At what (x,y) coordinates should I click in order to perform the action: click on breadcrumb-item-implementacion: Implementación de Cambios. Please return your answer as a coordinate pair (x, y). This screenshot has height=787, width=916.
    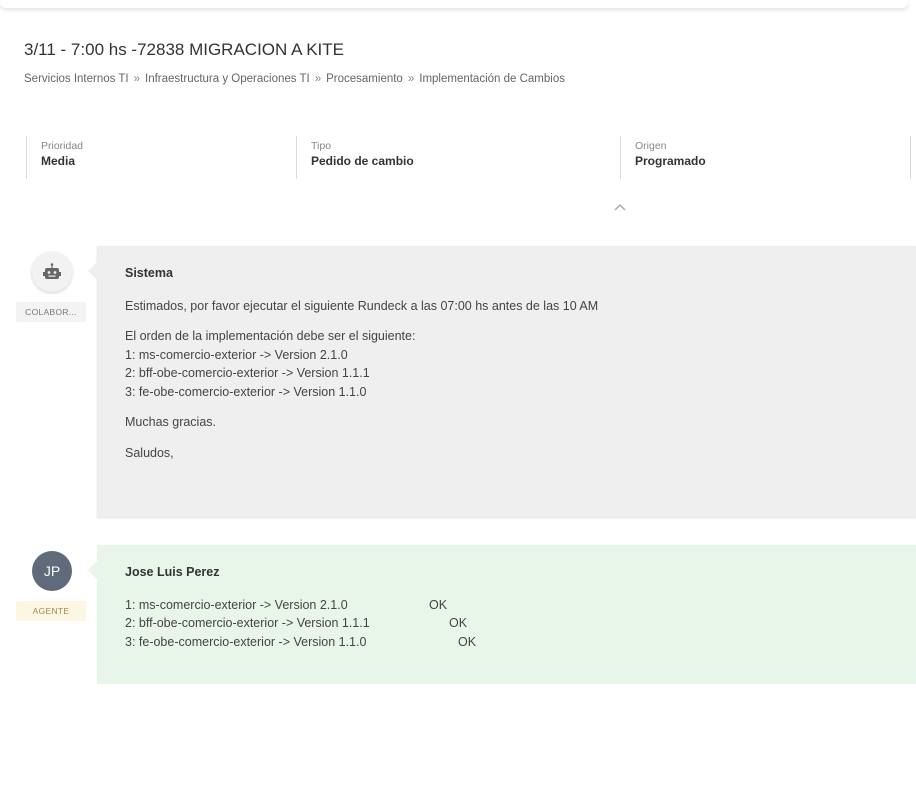
    Looking at the image, I should click on (492, 79).